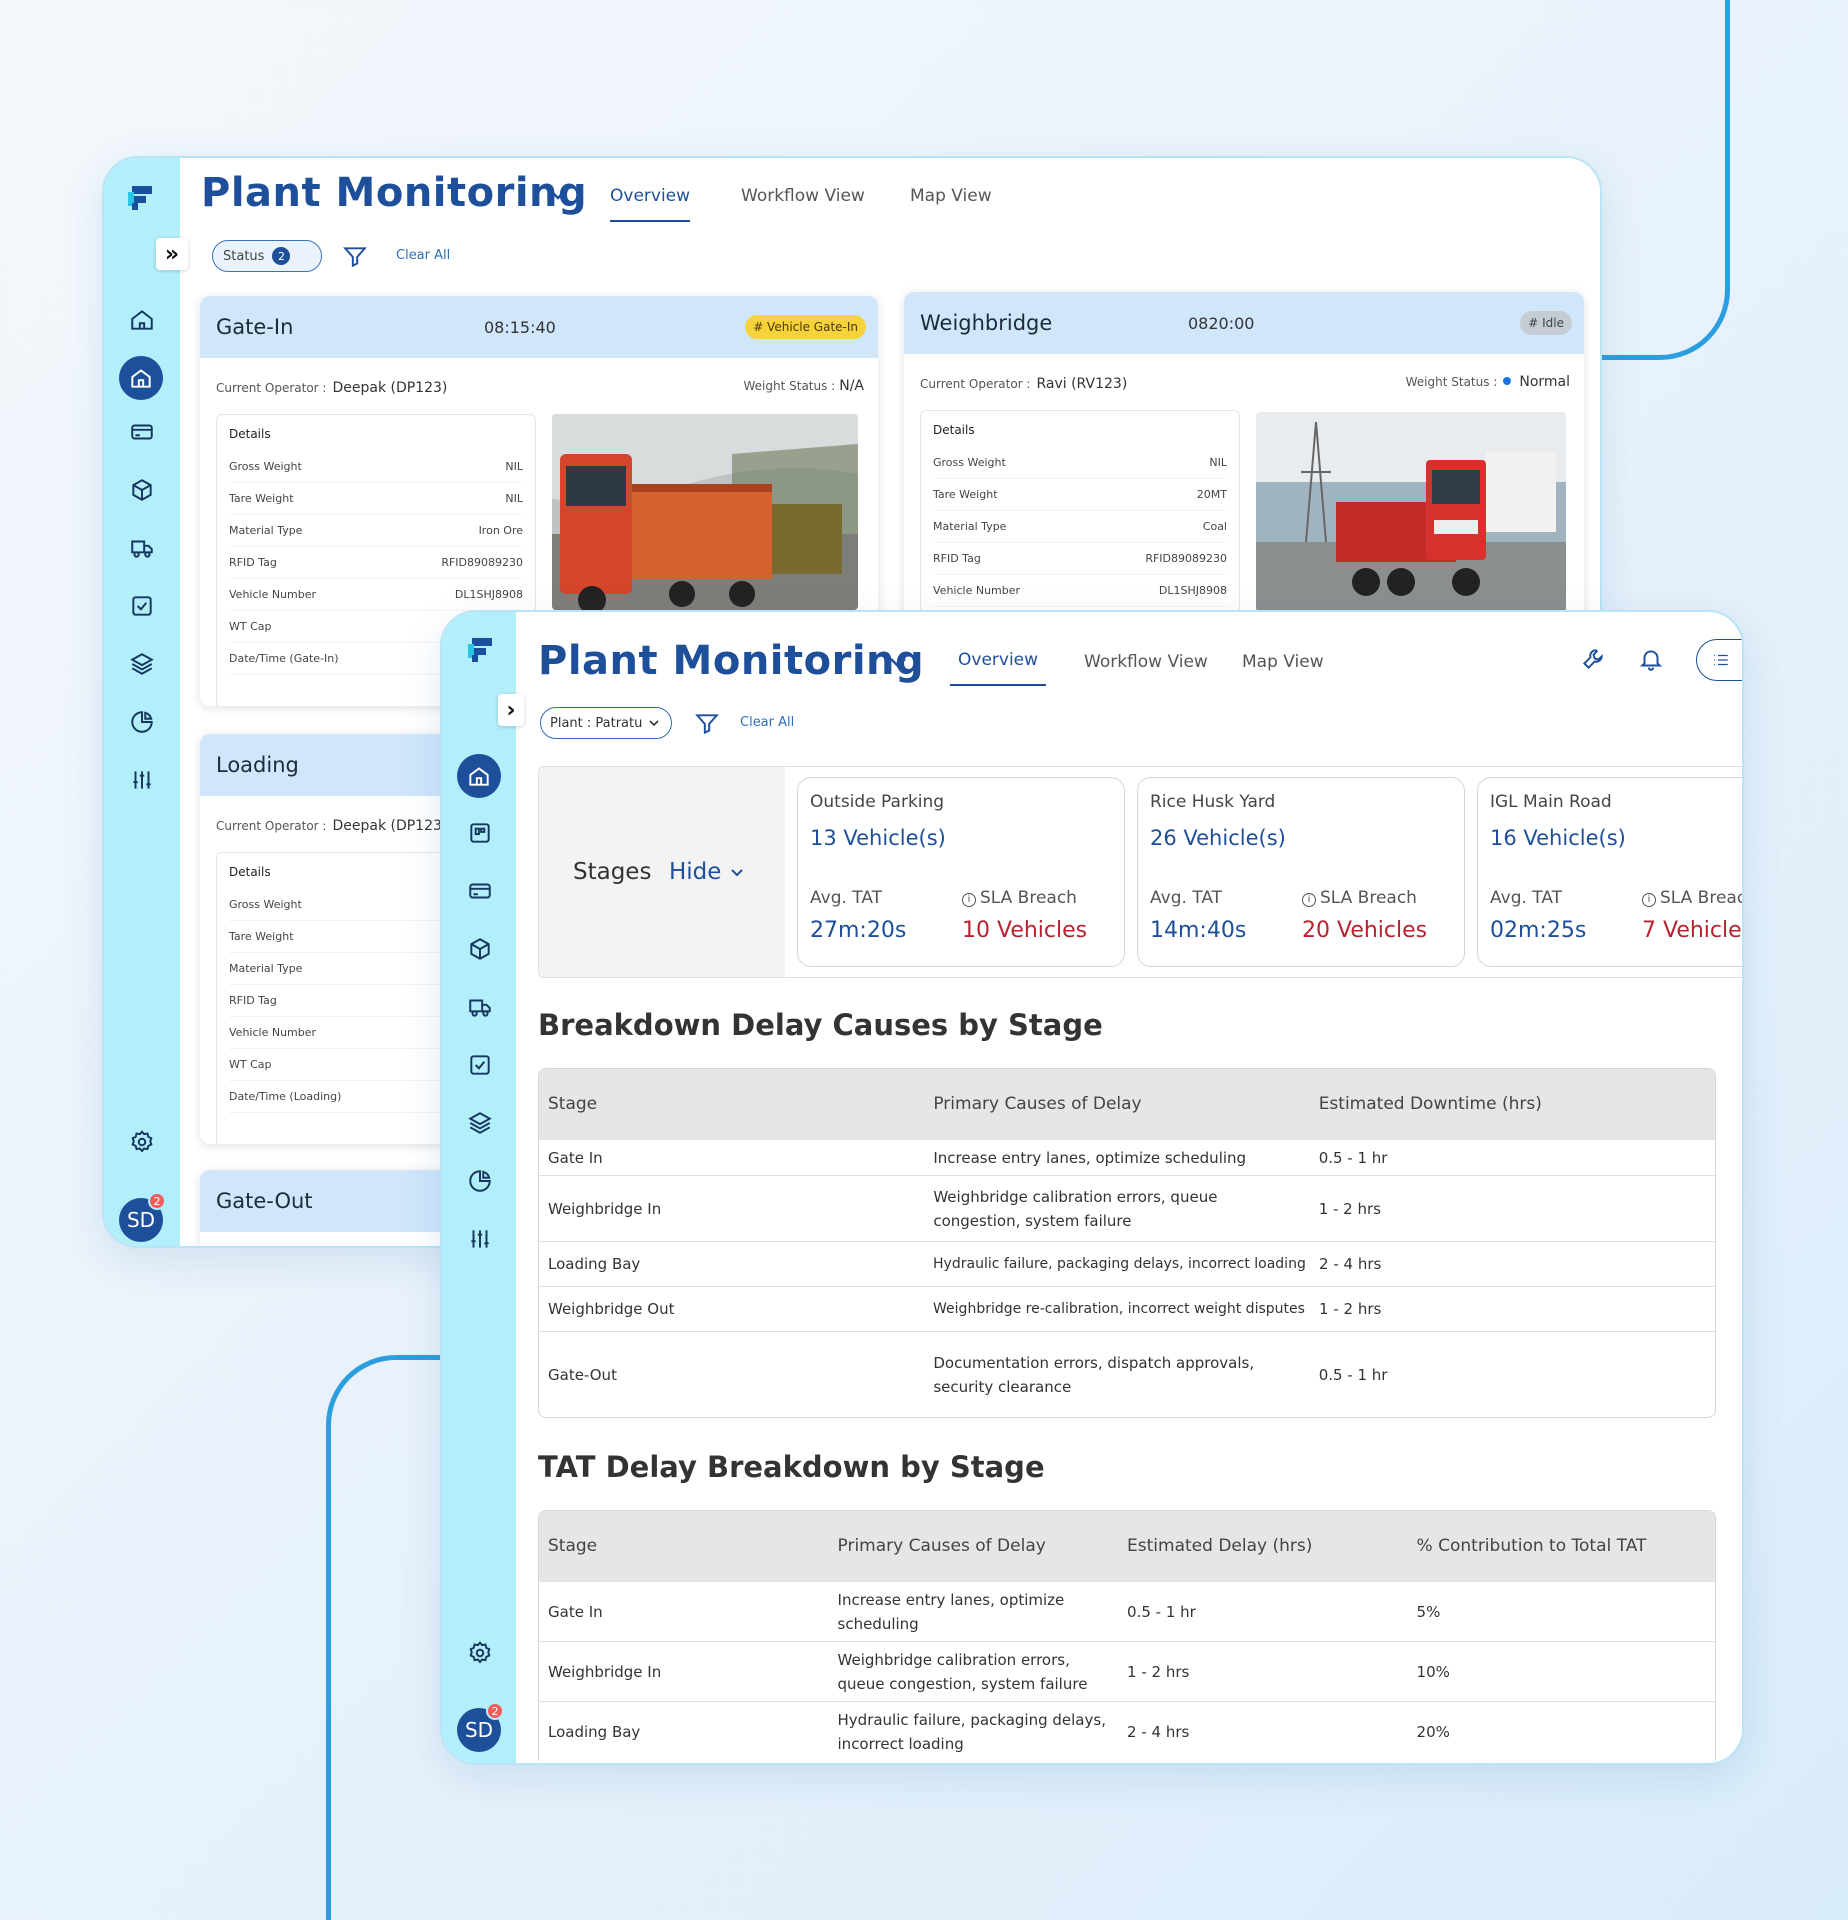 The image size is (1848, 1920). Describe the element at coordinates (1544, 382) in the screenshot. I see `weight-status-value: Normal` at that location.